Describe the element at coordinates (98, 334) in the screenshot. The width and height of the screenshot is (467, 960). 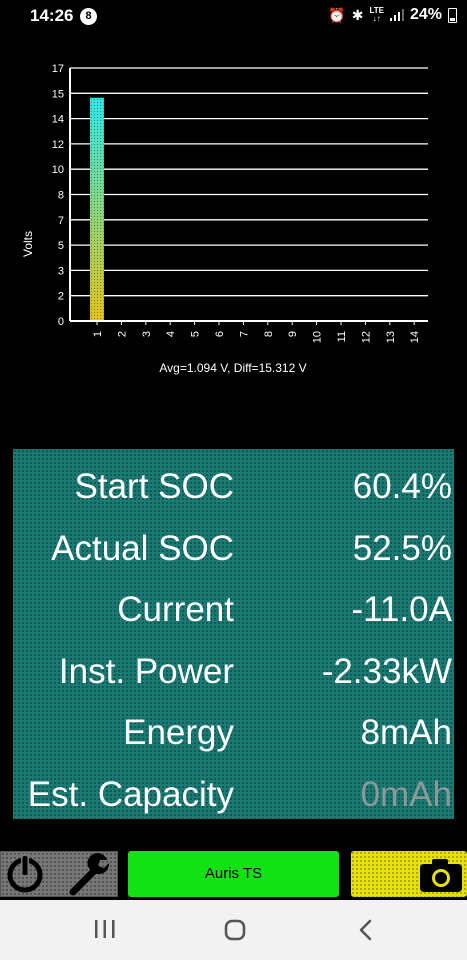
I see `x-tick-label: 1` at that location.